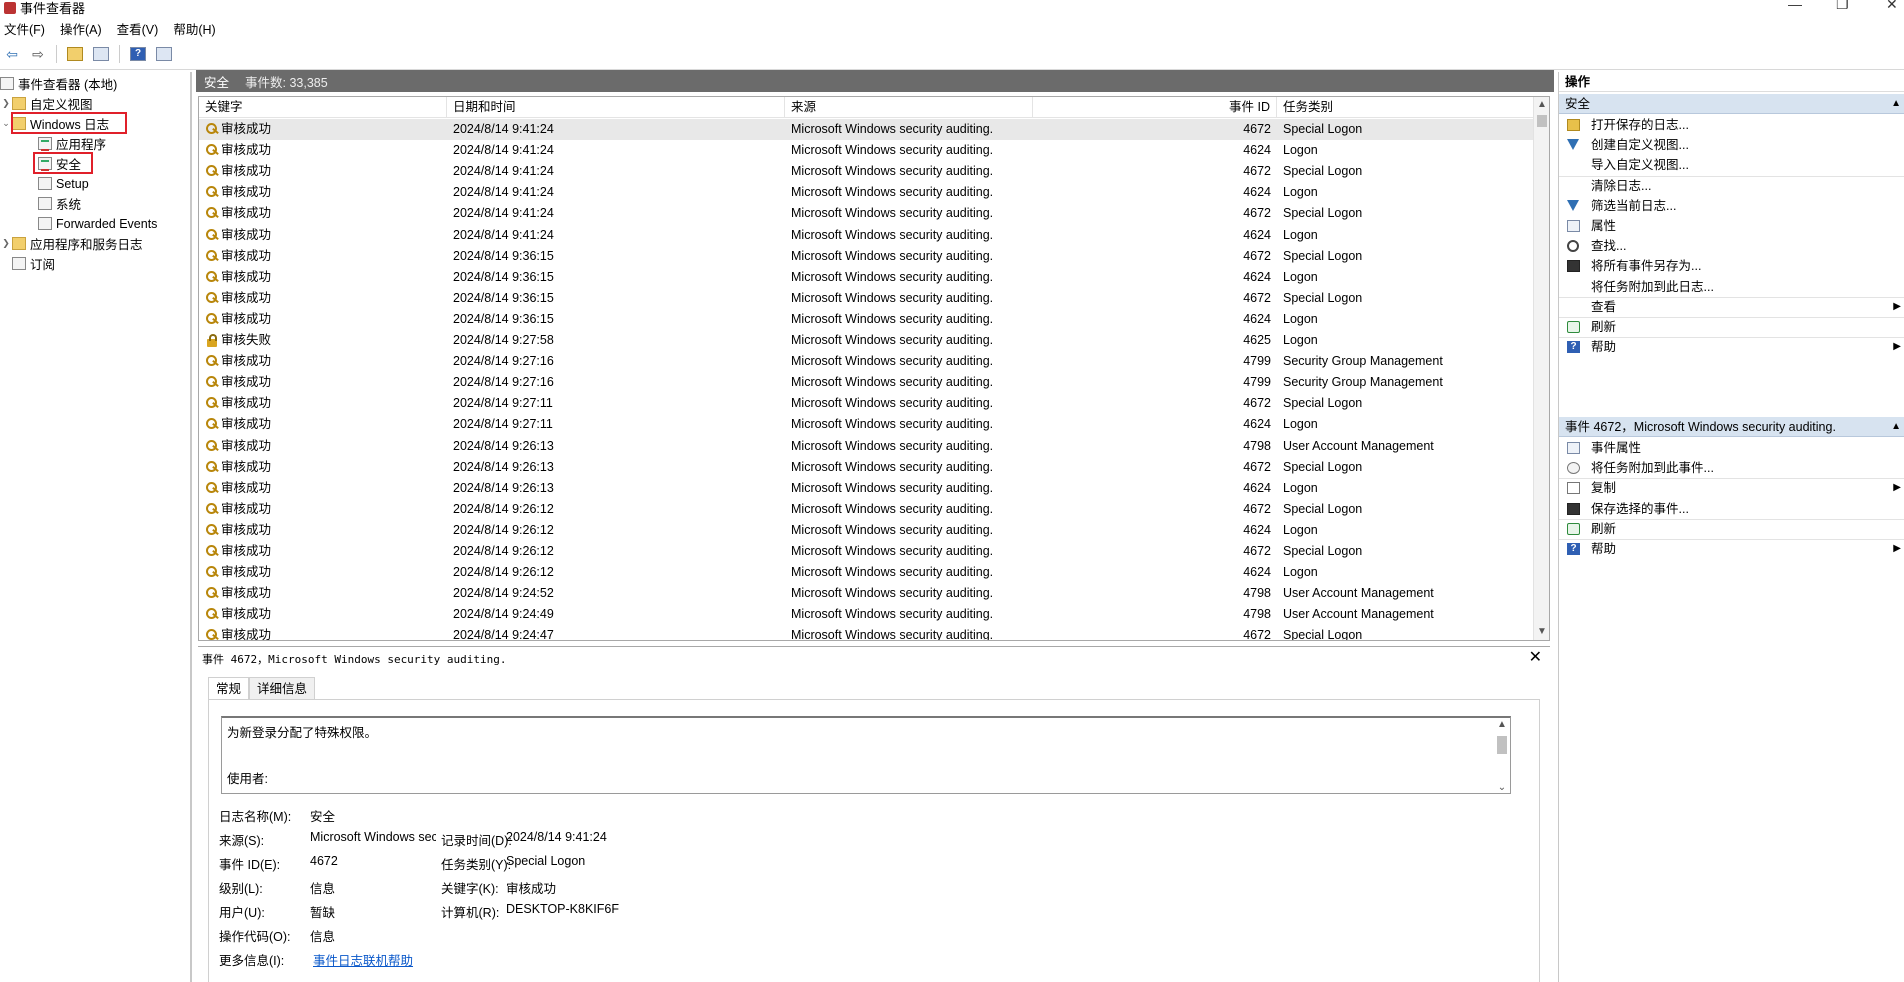  Describe the element at coordinates (1541, 632) in the screenshot. I see `scroll-down-icon: ▼` at that location.